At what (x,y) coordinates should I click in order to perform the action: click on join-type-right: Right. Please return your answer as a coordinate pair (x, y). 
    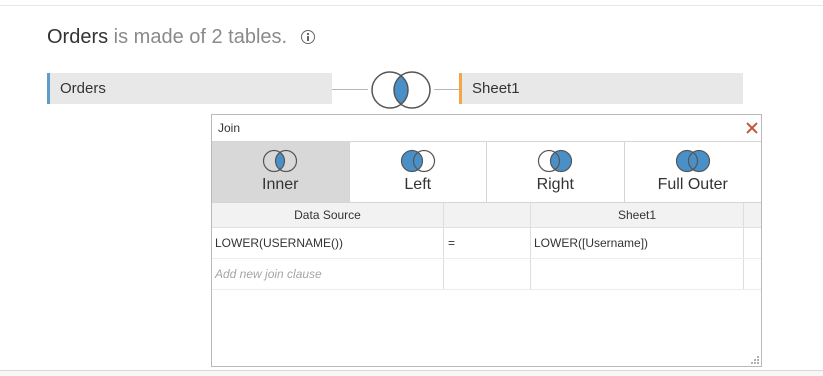
    Looking at the image, I should click on (556, 172).